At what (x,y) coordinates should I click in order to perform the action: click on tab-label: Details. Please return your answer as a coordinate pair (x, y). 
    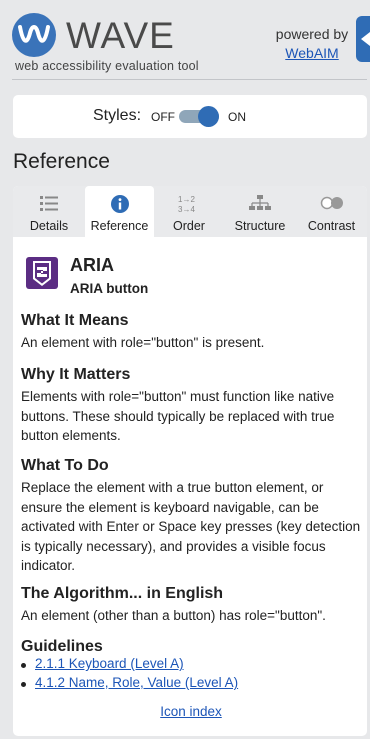
    Looking at the image, I should click on (49, 226).